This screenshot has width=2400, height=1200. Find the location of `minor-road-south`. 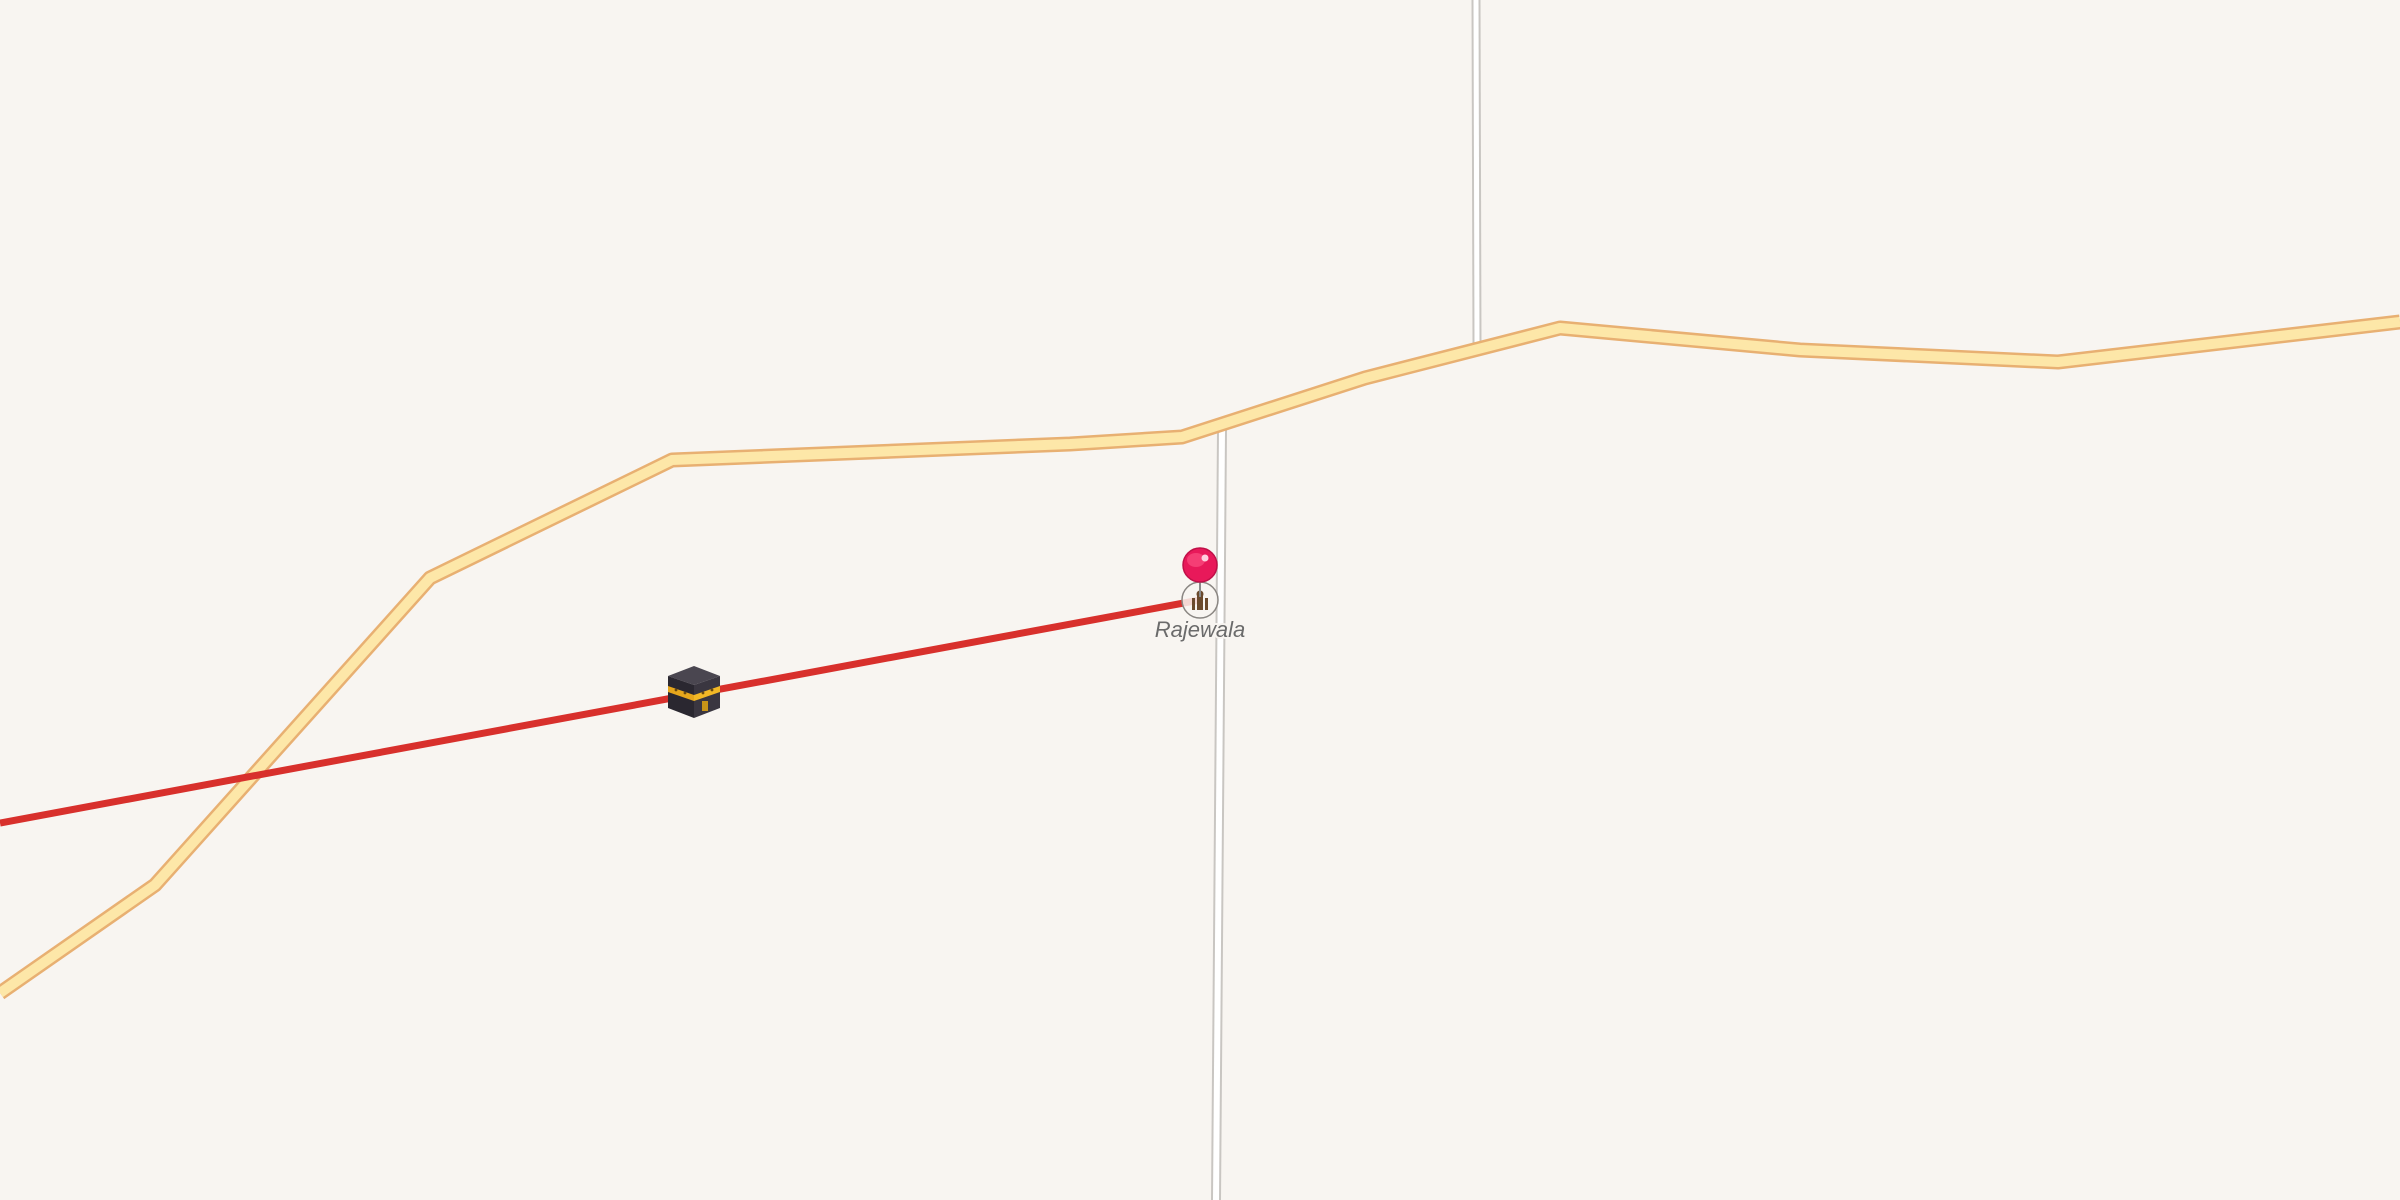

minor-road-south is located at coordinates (1219, 814).